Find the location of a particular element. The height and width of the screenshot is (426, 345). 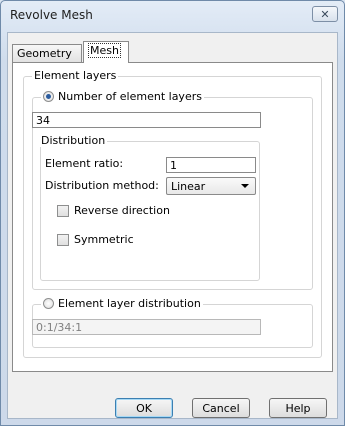

reverse-direction-option: Reverse direction is located at coordinates (113, 210).